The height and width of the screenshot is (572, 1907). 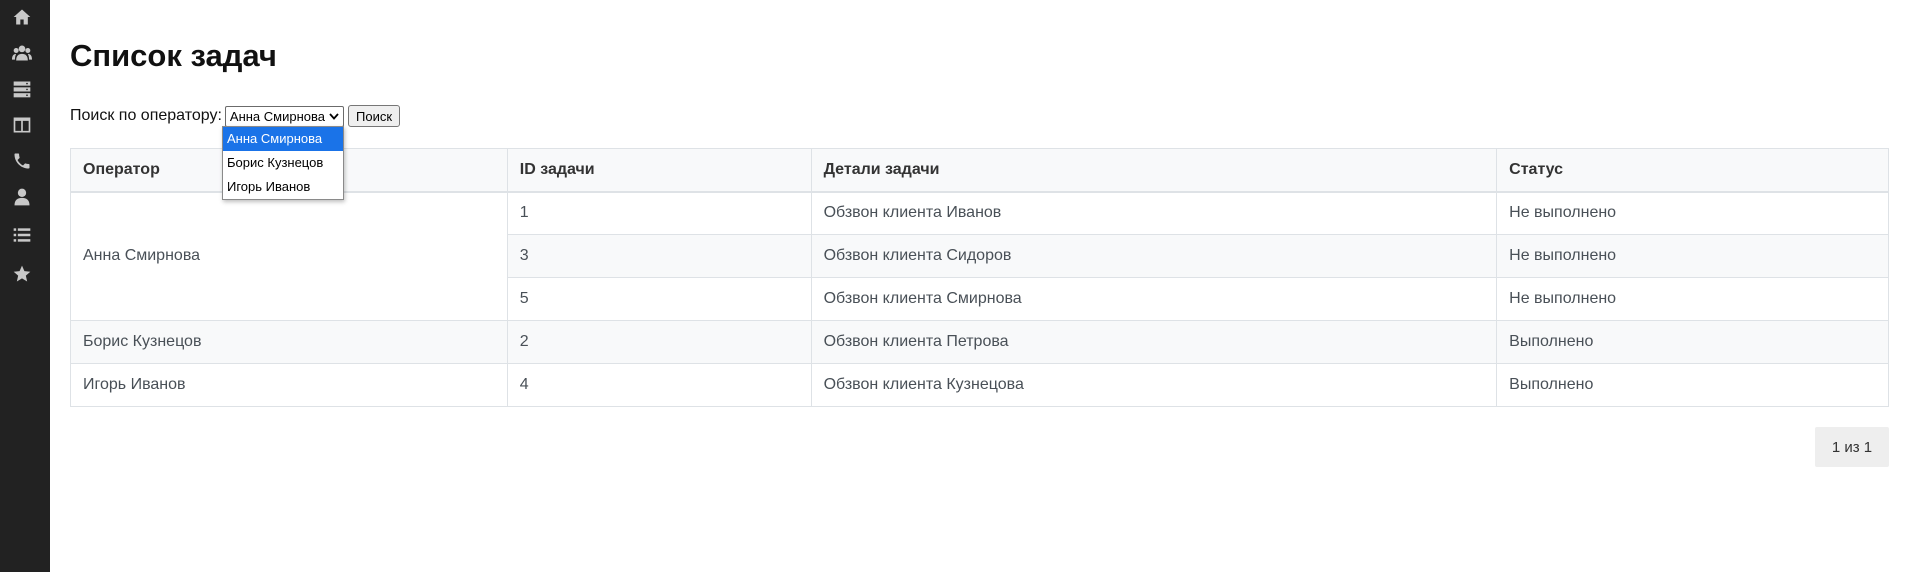 I want to click on dropdown-option: Борис Кузнецов, so click(x=283, y=163).